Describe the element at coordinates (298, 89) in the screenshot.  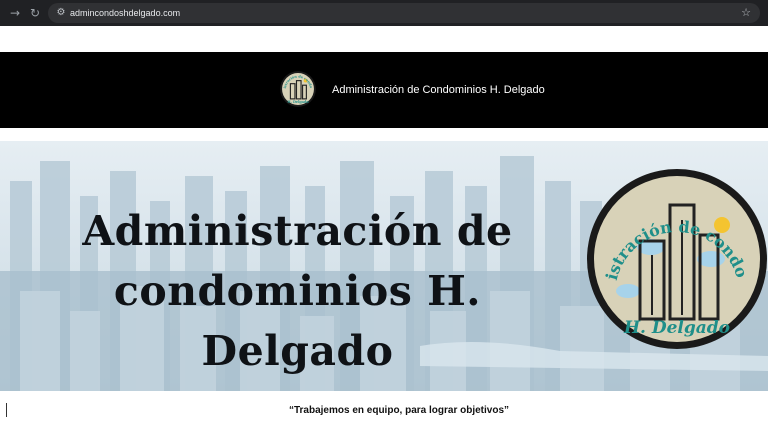
I see `site-logo: Administración de condominios H. Delgado` at that location.